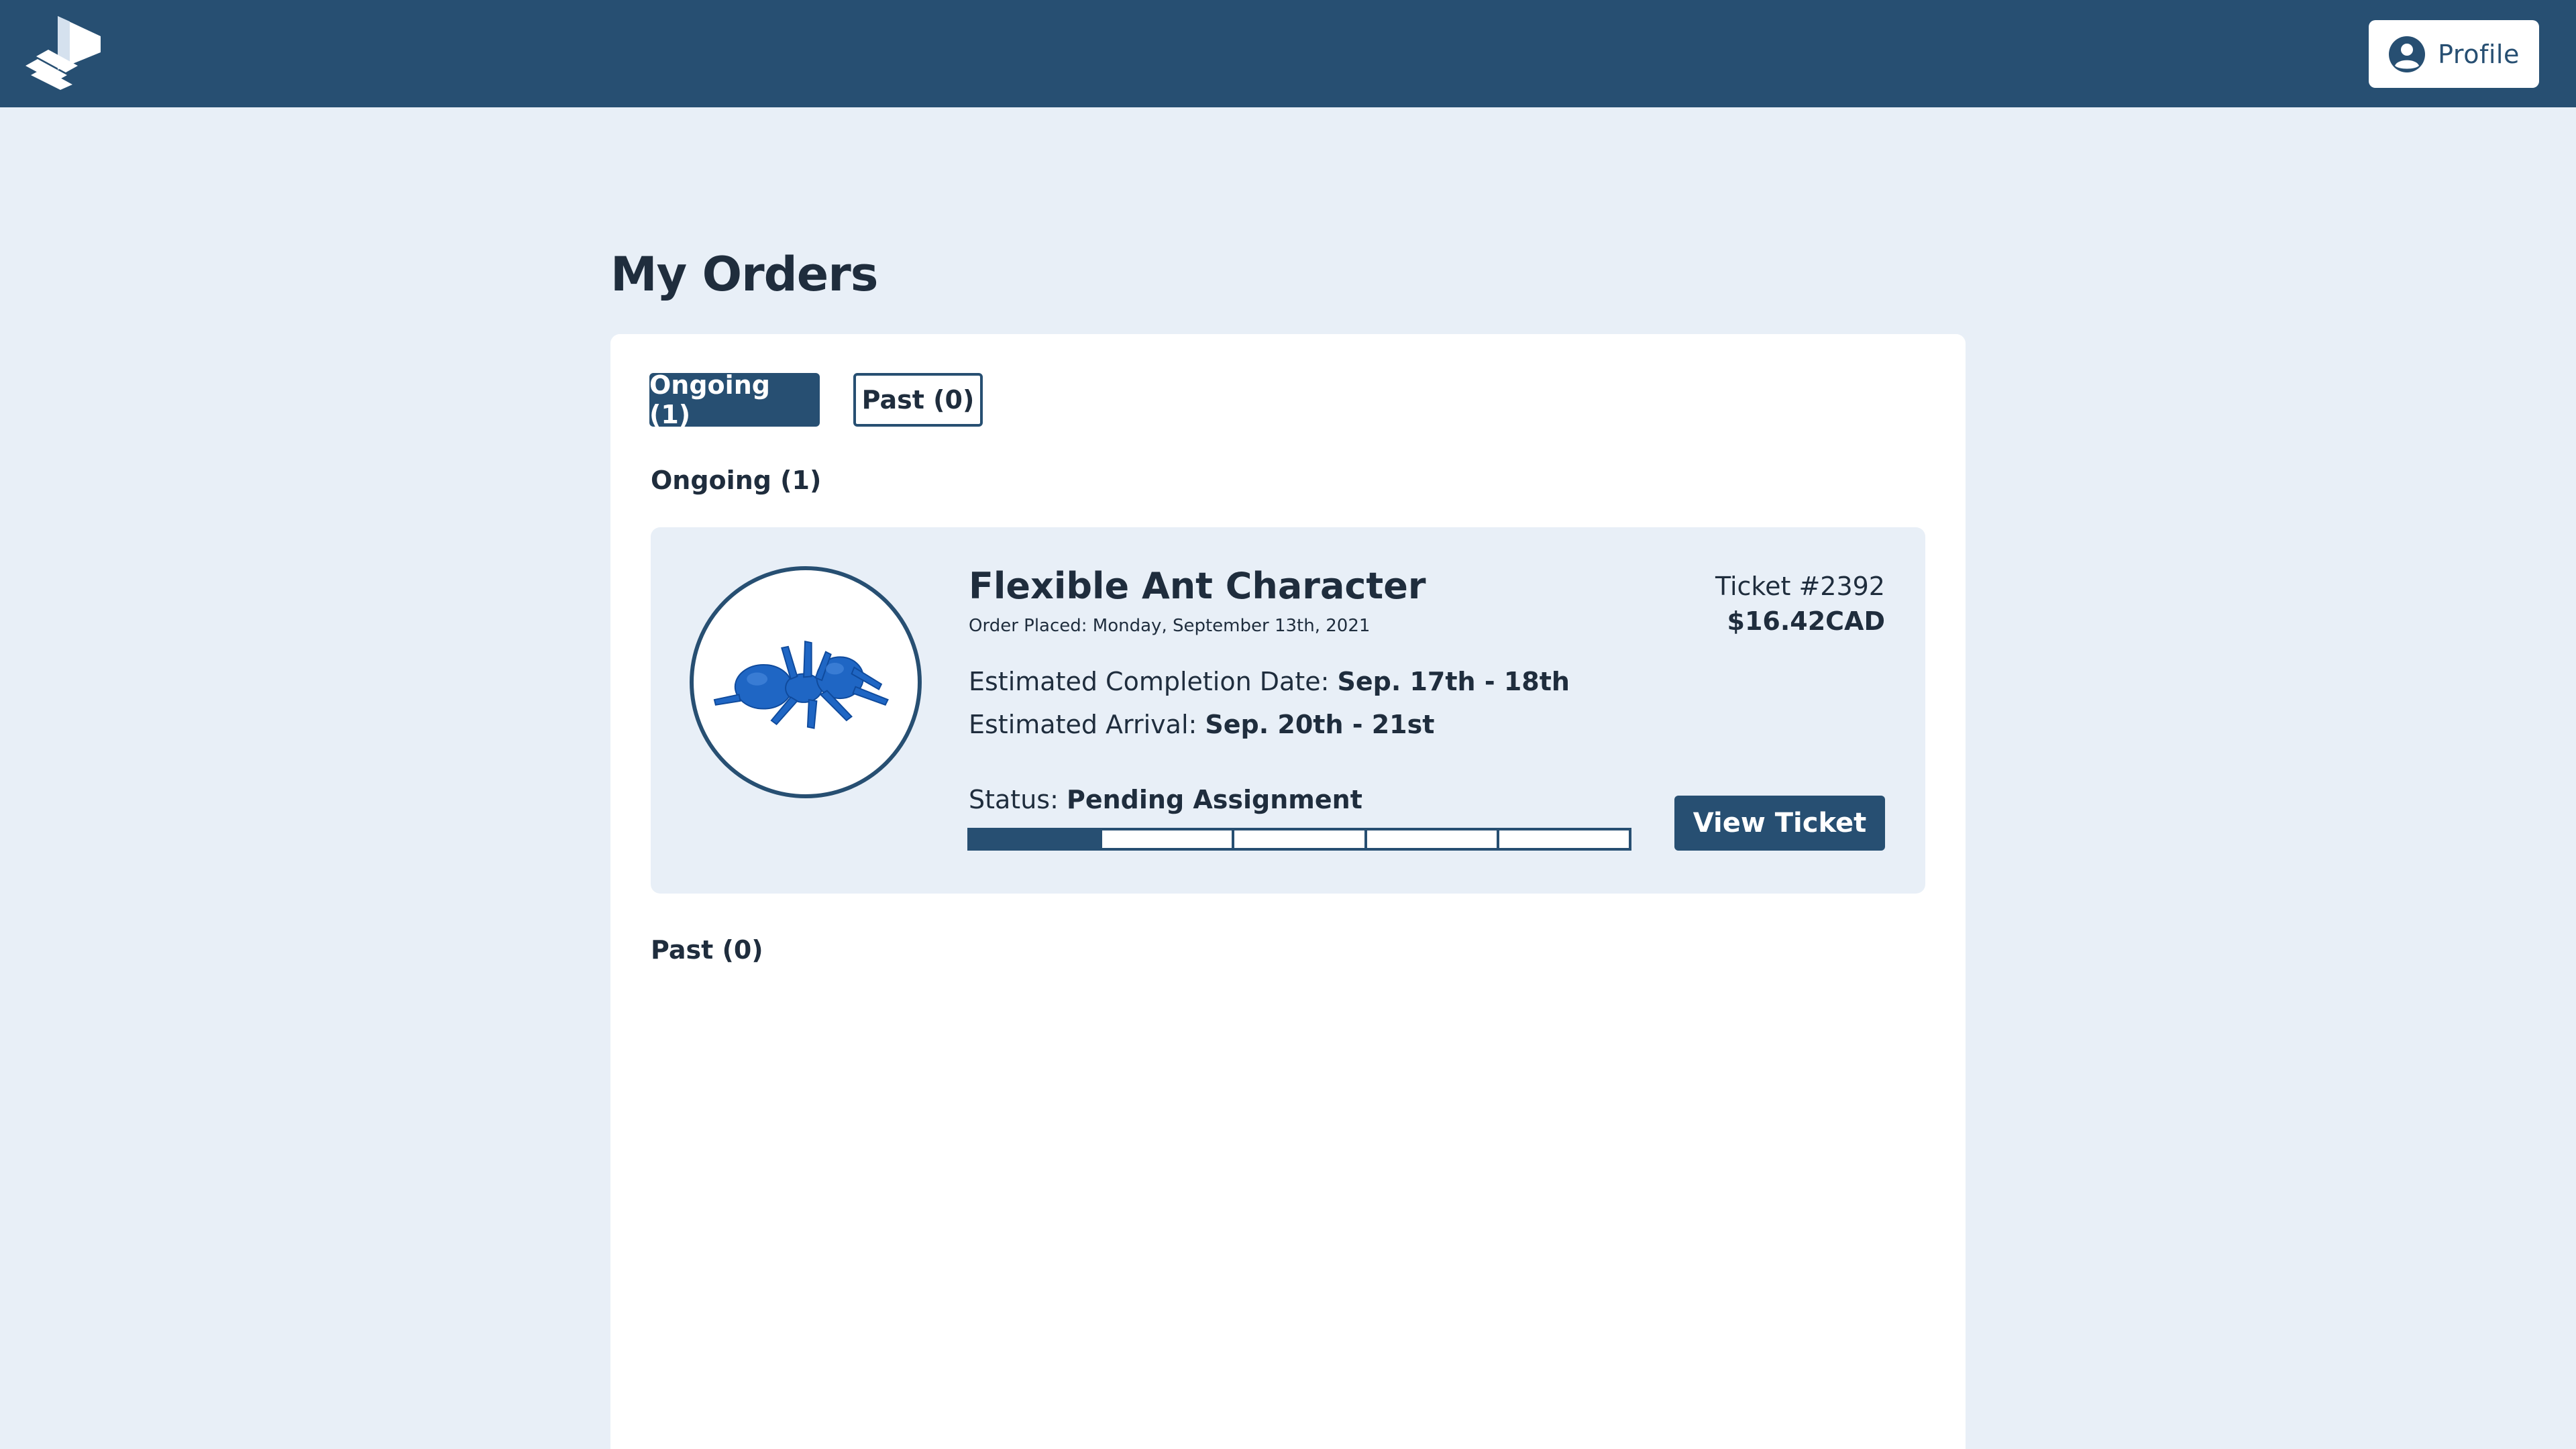 The image size is (2576, 1449). What do you see at coordinates (1320, 724) in the screenshot?
I see `estimated-arrival-value: Sep. 20th - 21st` at bounding box center [1320, 724].